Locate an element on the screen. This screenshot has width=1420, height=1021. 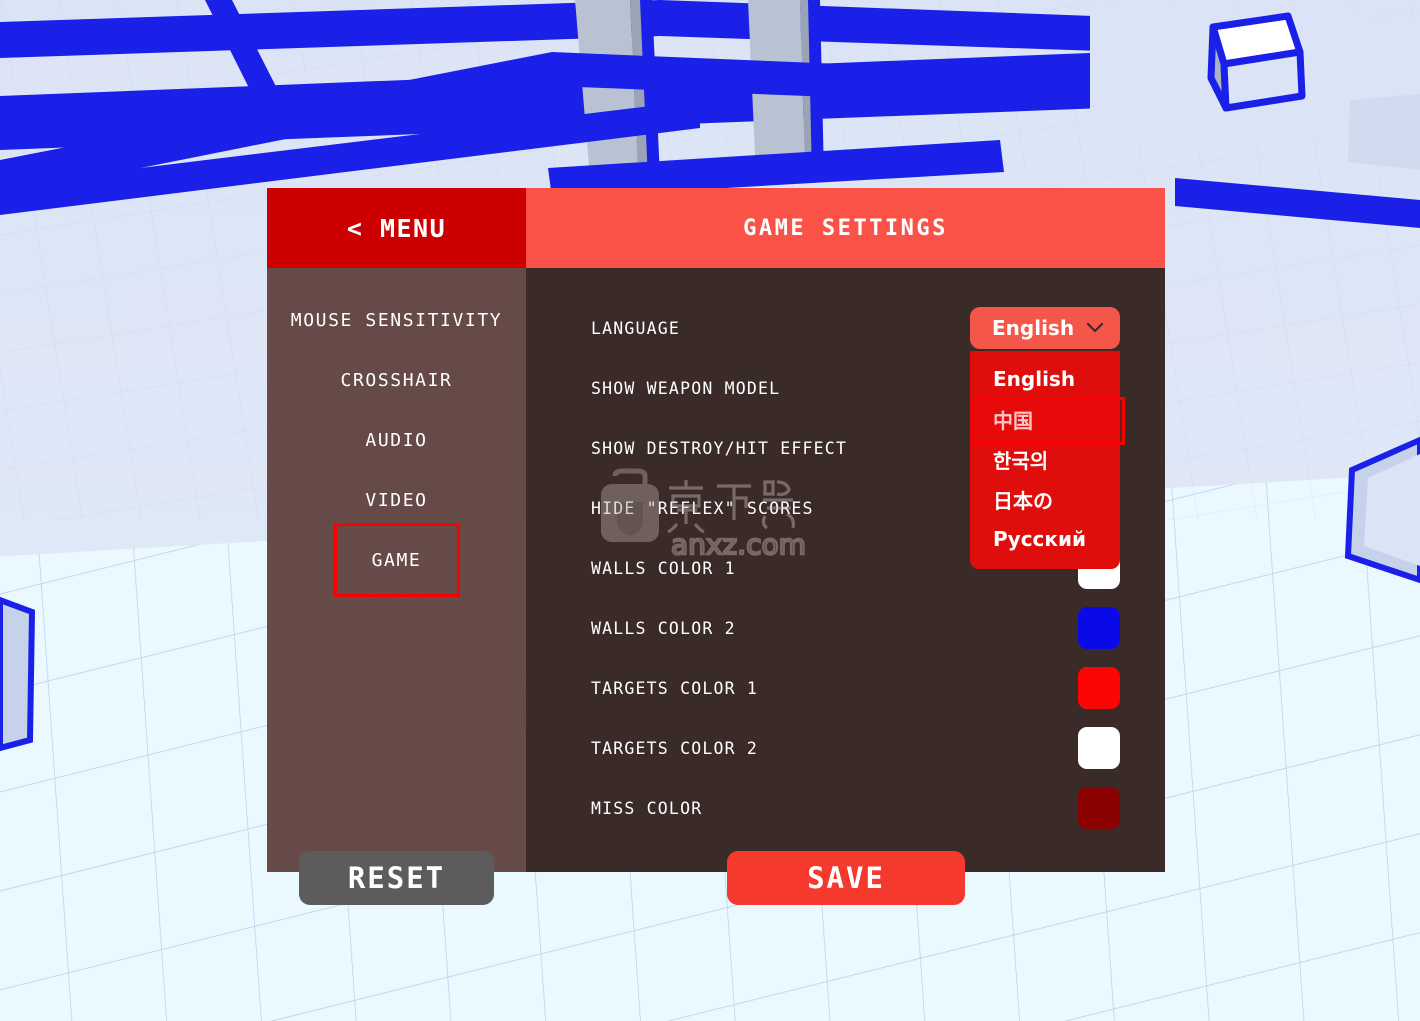
miss-color-swatch is located at coordinates (1099, 808).